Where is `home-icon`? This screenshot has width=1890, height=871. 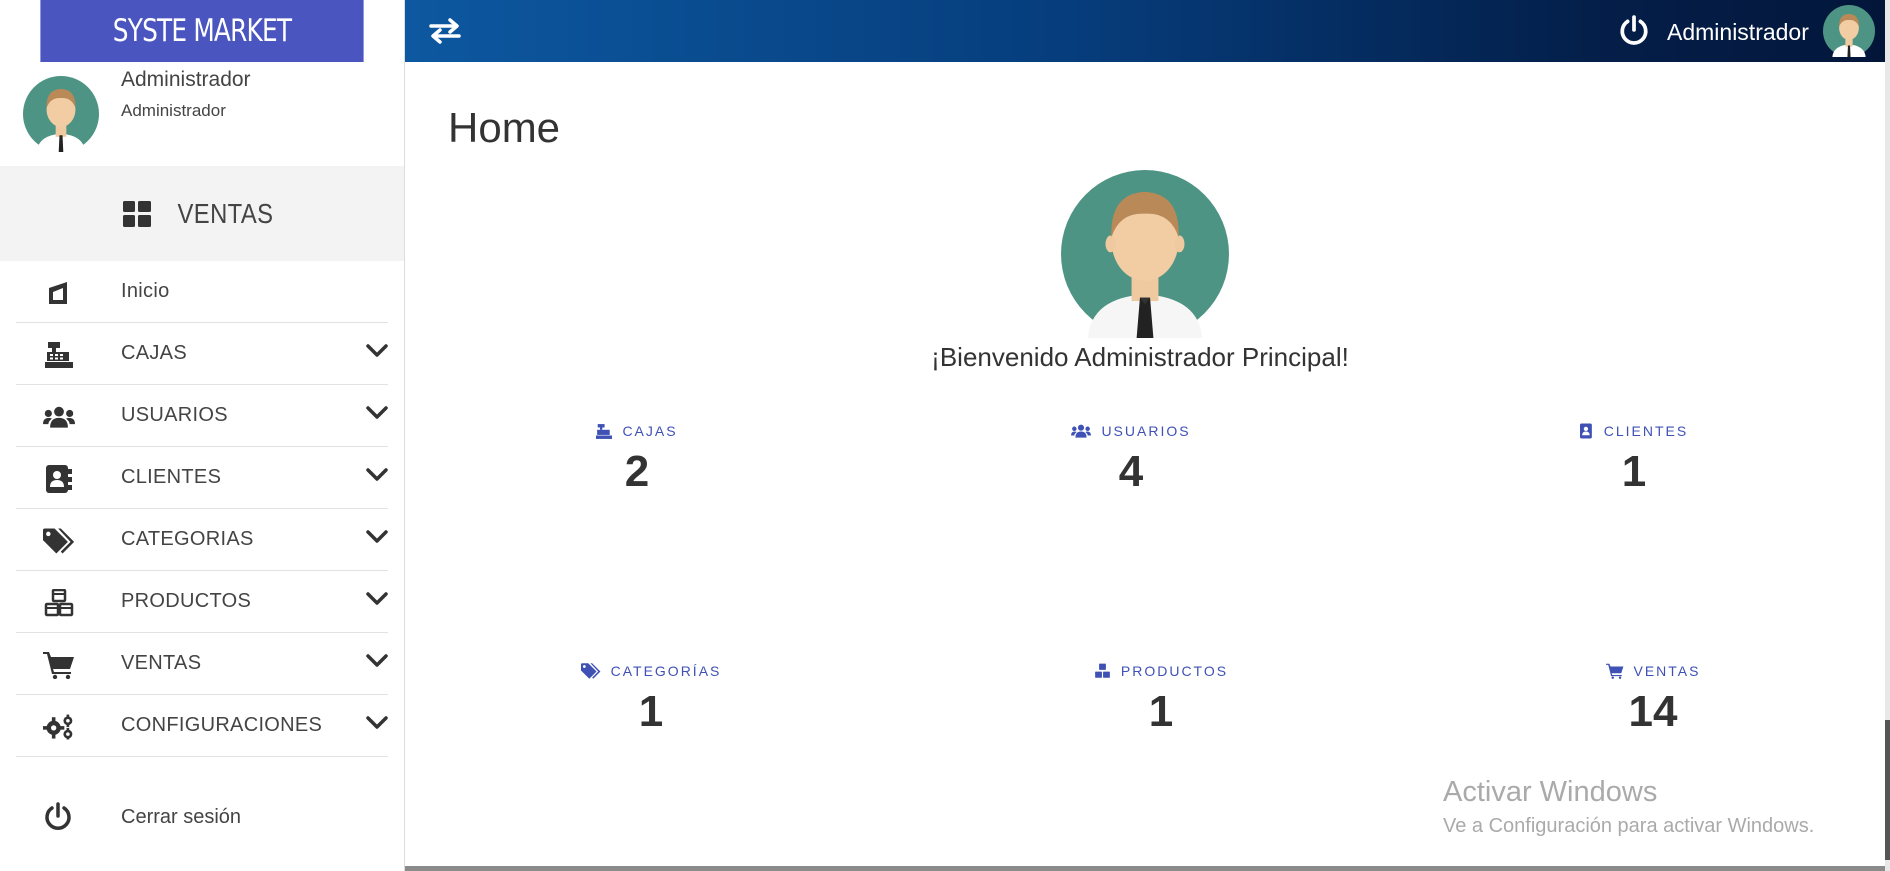
home-icon is located at coordinates (58, 293).